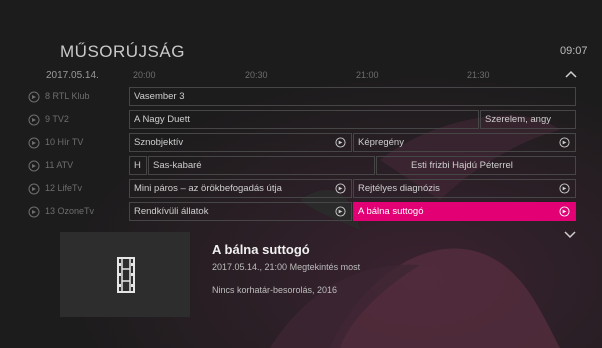 The width and height of the screenshot is (602, 348). I want to click on page-title: MŰSORÚJSÁG, so click(122, 51).